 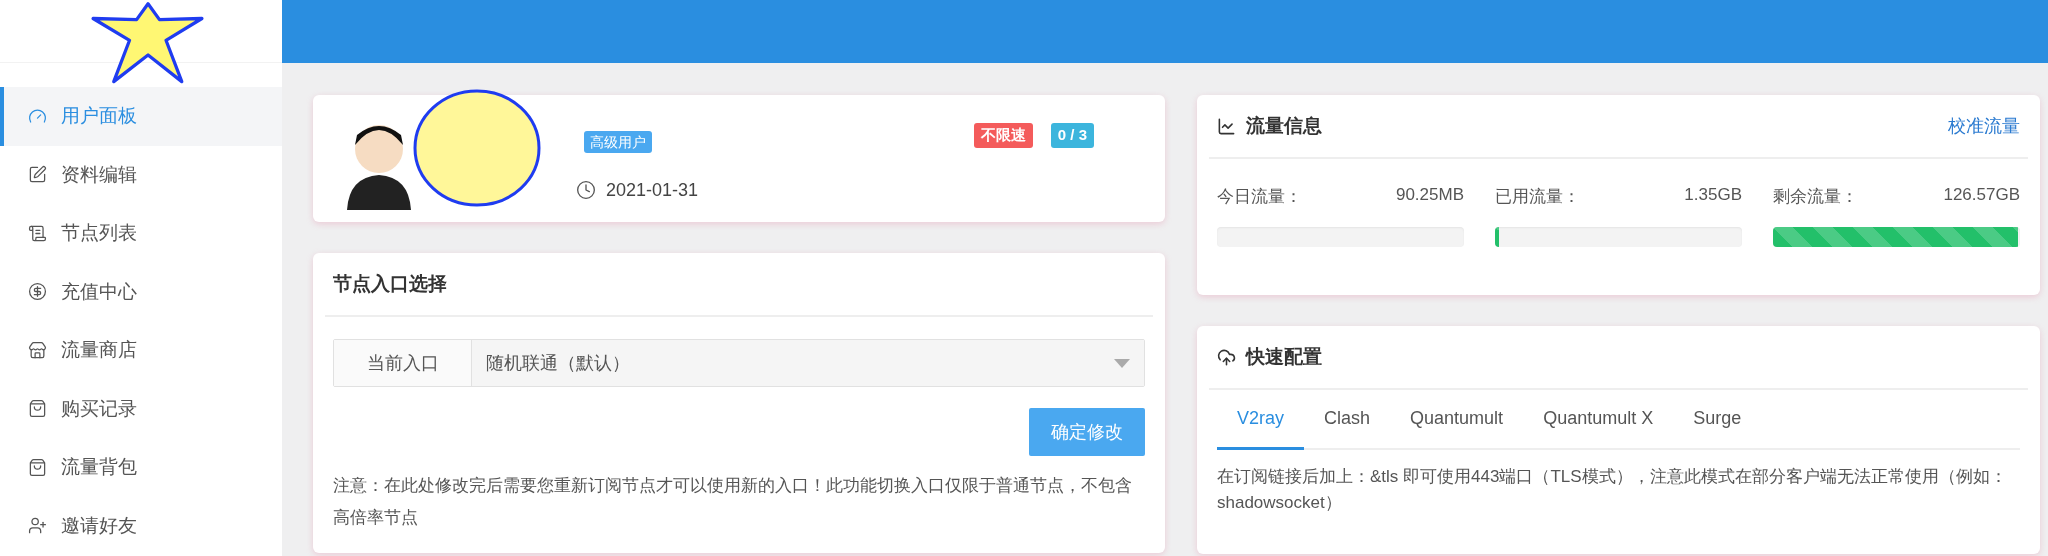 What do you see at coordinates (1457, 420) in the screenshot?
I see `client-tab: Quantumult` at bounding box center [1457, 420].